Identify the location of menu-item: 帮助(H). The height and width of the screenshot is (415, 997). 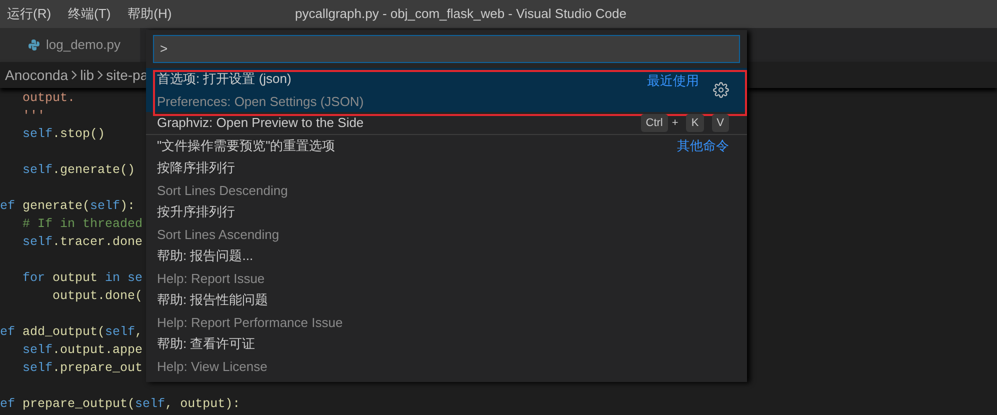
(150, 14).